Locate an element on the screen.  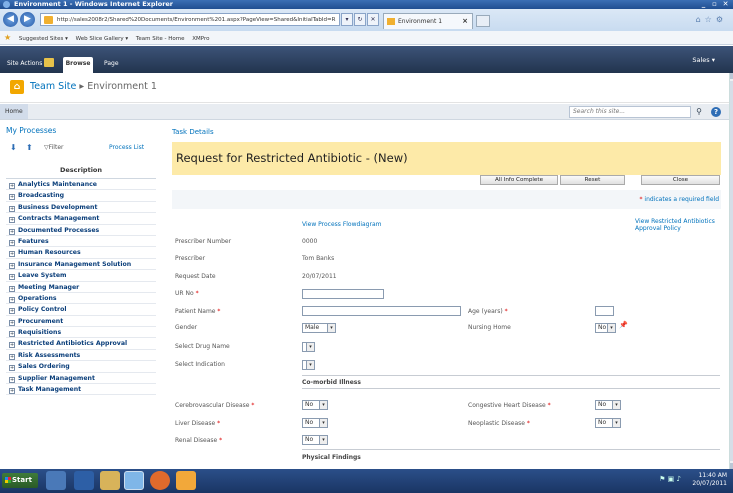
clock: 11:40 AM 20/07/2011 is located at coordinates (709, 481).